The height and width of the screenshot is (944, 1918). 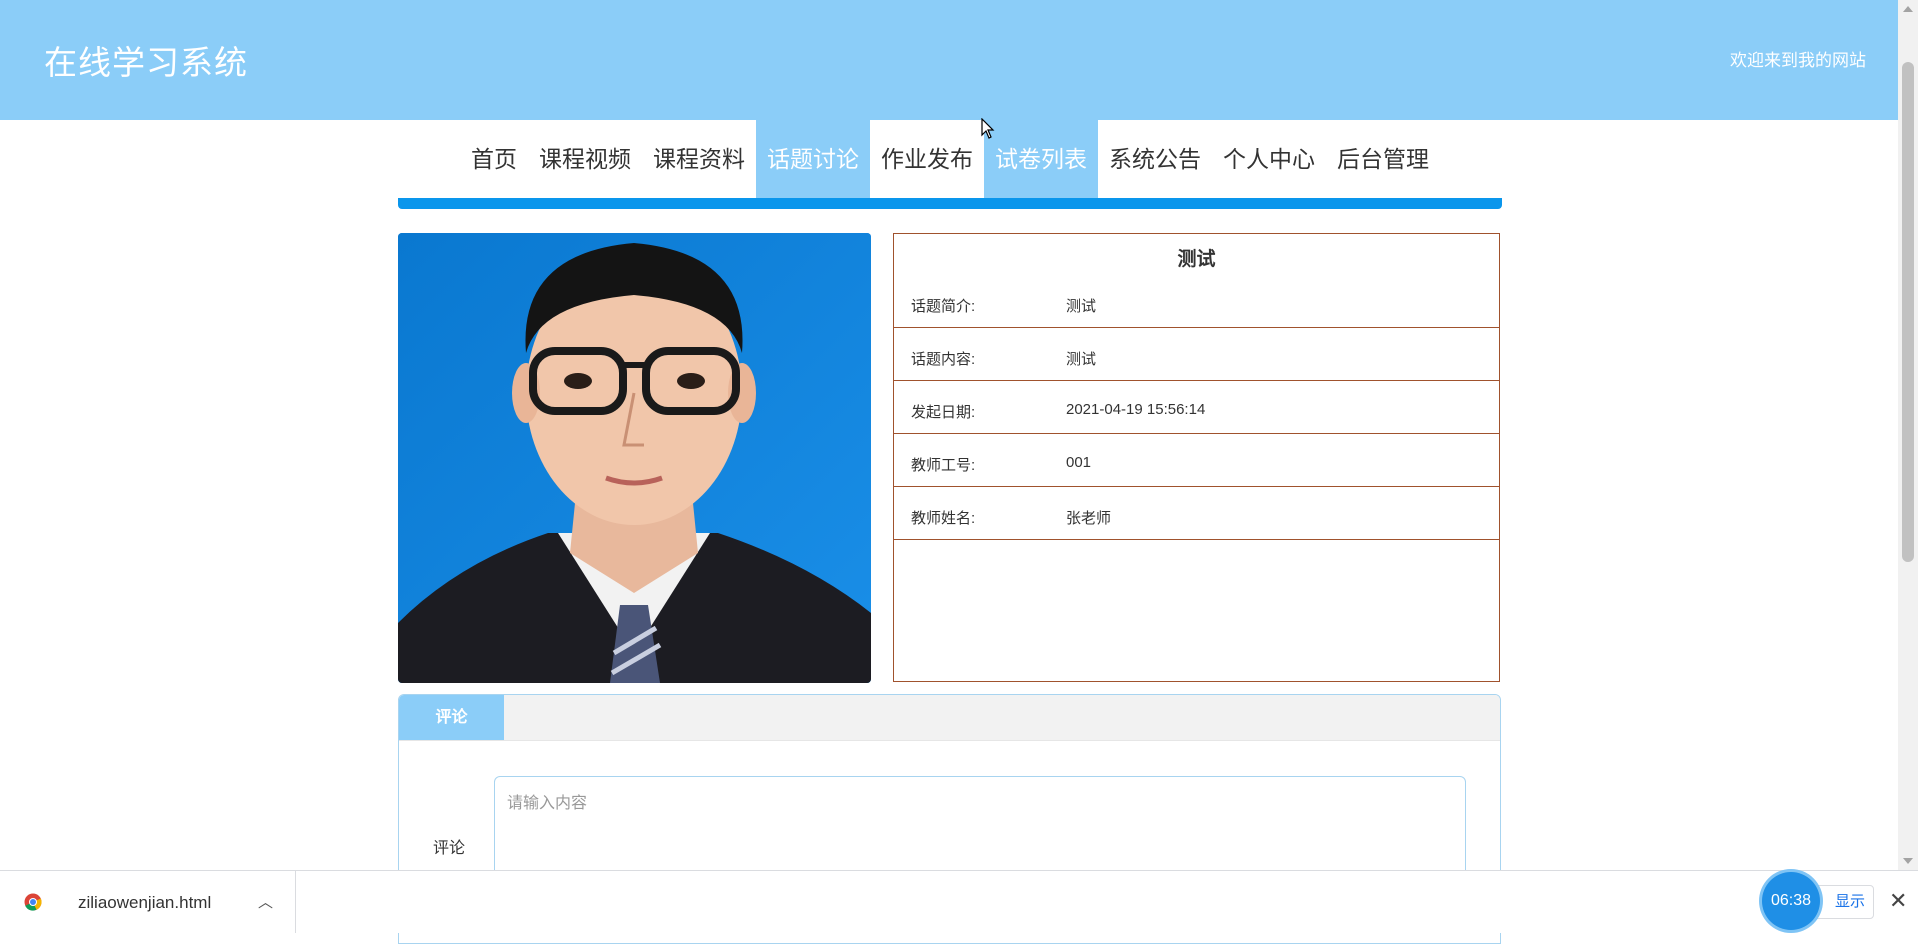 I want to click on nav-item-announcements: 系统公告, so click(x=1155, y=159).